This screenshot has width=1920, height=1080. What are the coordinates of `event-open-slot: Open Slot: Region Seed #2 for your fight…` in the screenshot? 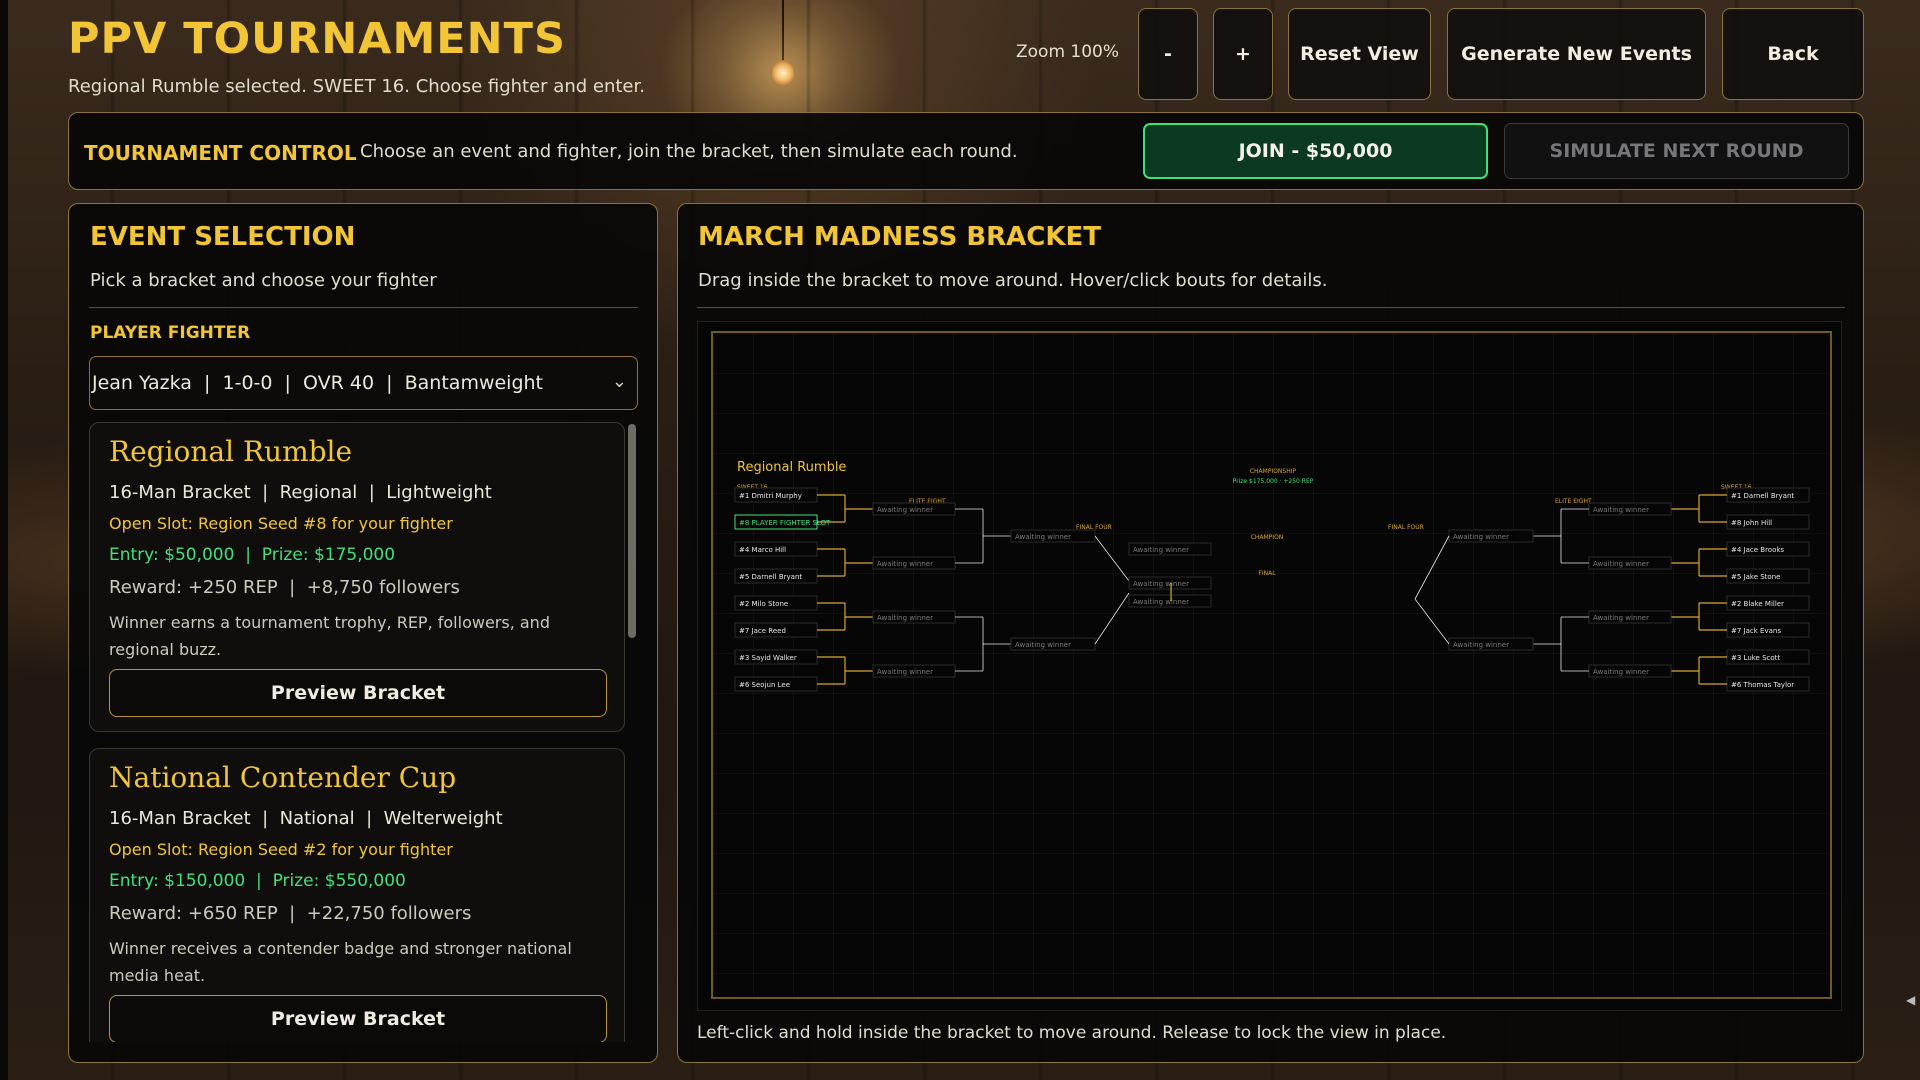 It's located at (281, 849).